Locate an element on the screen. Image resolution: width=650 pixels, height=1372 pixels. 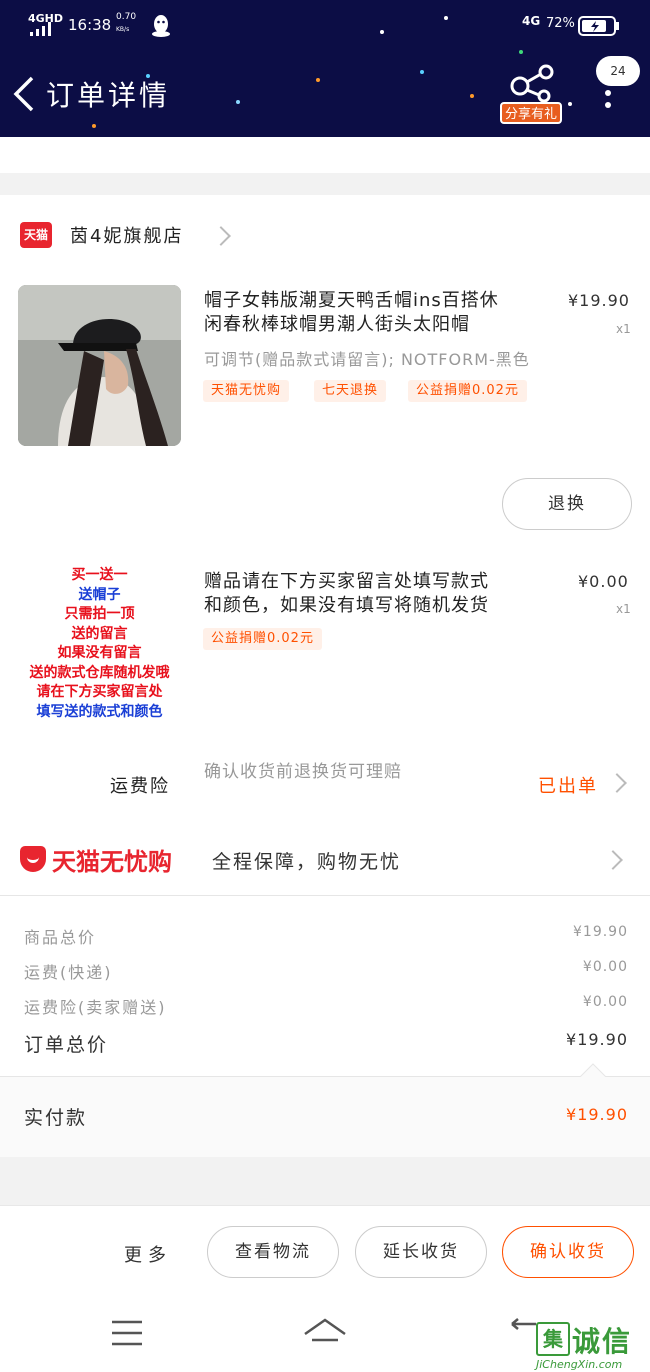
gift-image-text: 填写送的款式和颜色 is located at coordinates (99, 711).